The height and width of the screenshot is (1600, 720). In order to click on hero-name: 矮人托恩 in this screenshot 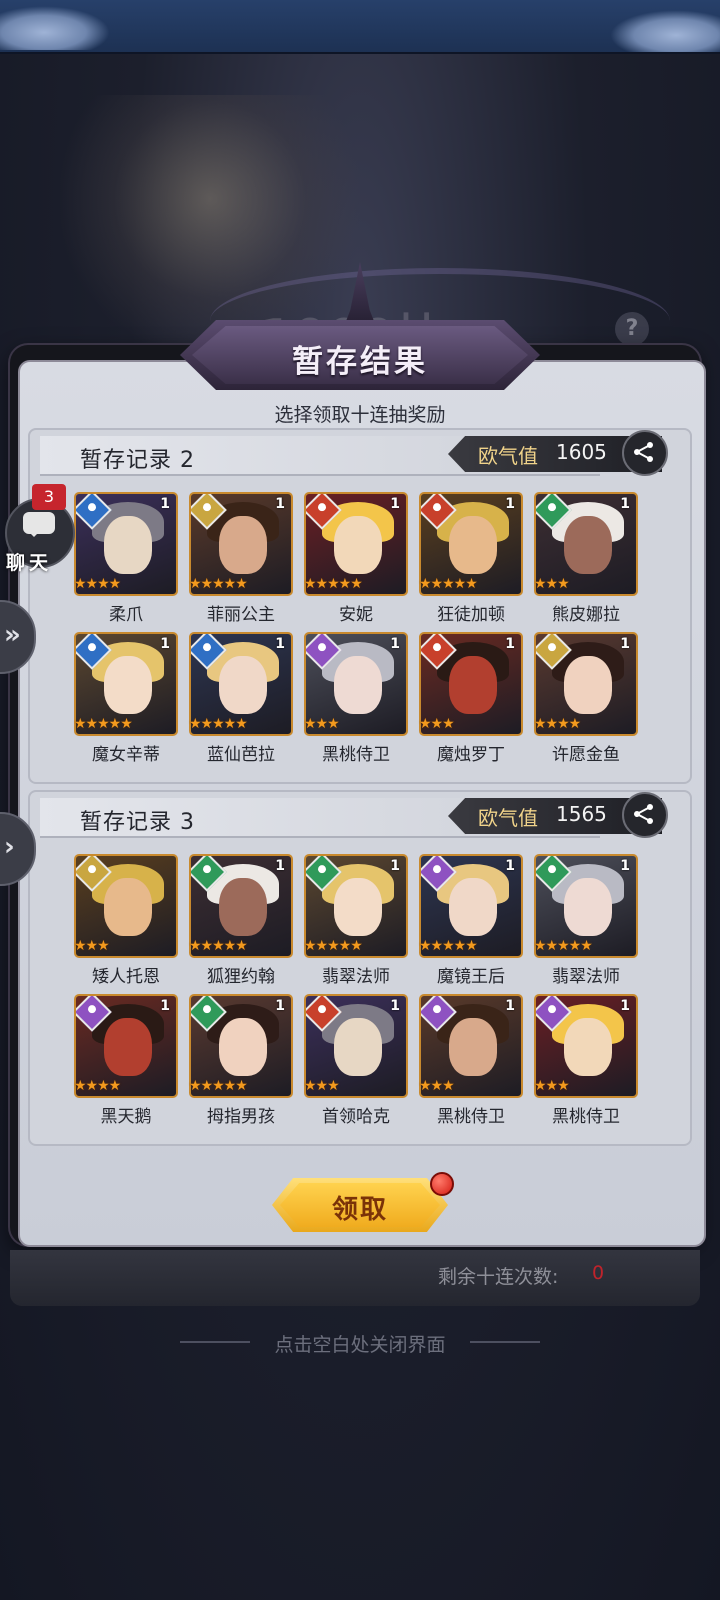, I will do `click(126, 977)`.